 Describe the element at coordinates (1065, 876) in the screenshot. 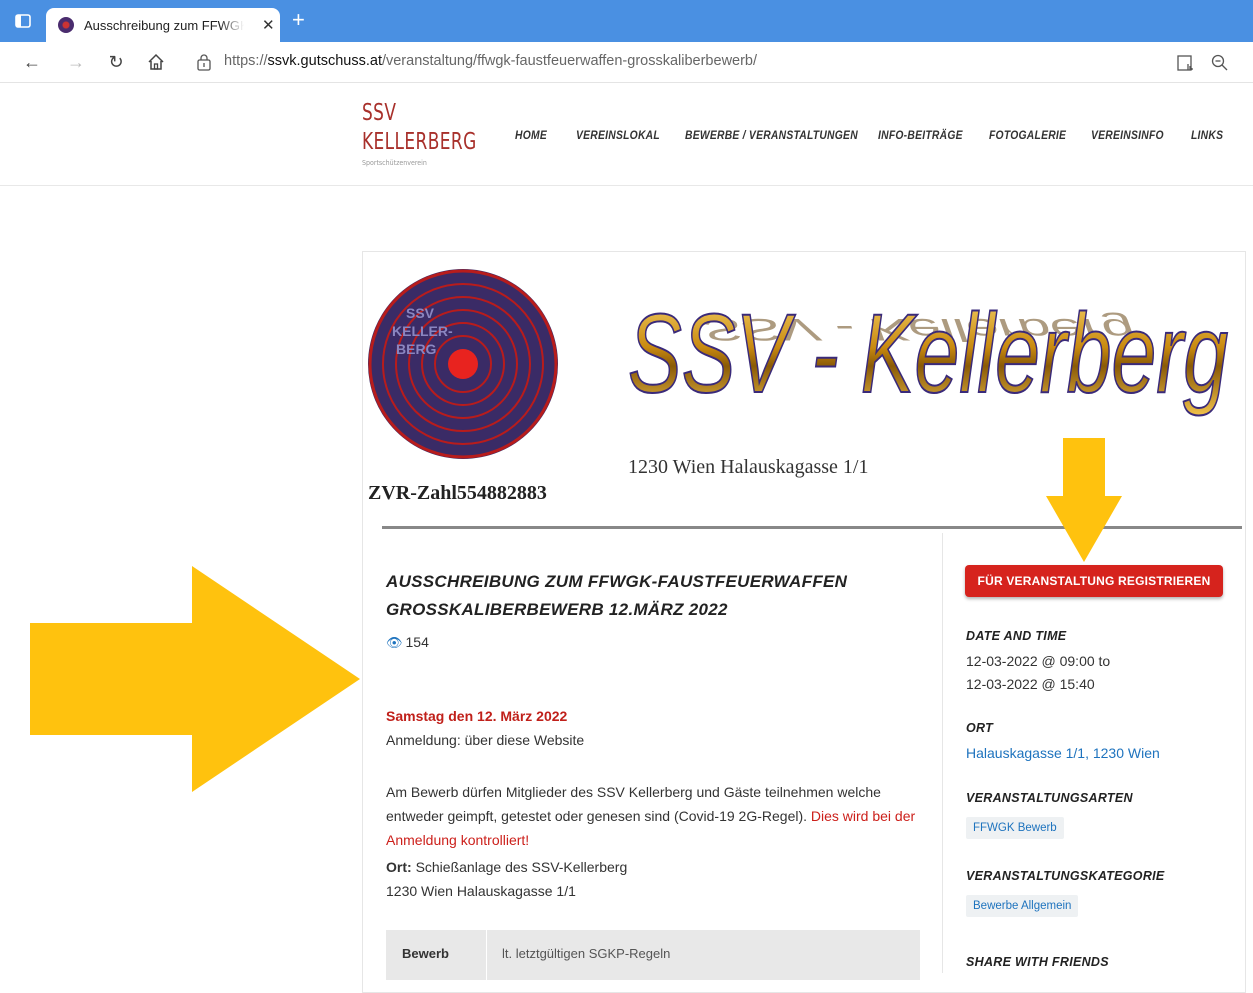

I see `category-heading: VERANSTALTUNGSKATEGORIE` at that location.